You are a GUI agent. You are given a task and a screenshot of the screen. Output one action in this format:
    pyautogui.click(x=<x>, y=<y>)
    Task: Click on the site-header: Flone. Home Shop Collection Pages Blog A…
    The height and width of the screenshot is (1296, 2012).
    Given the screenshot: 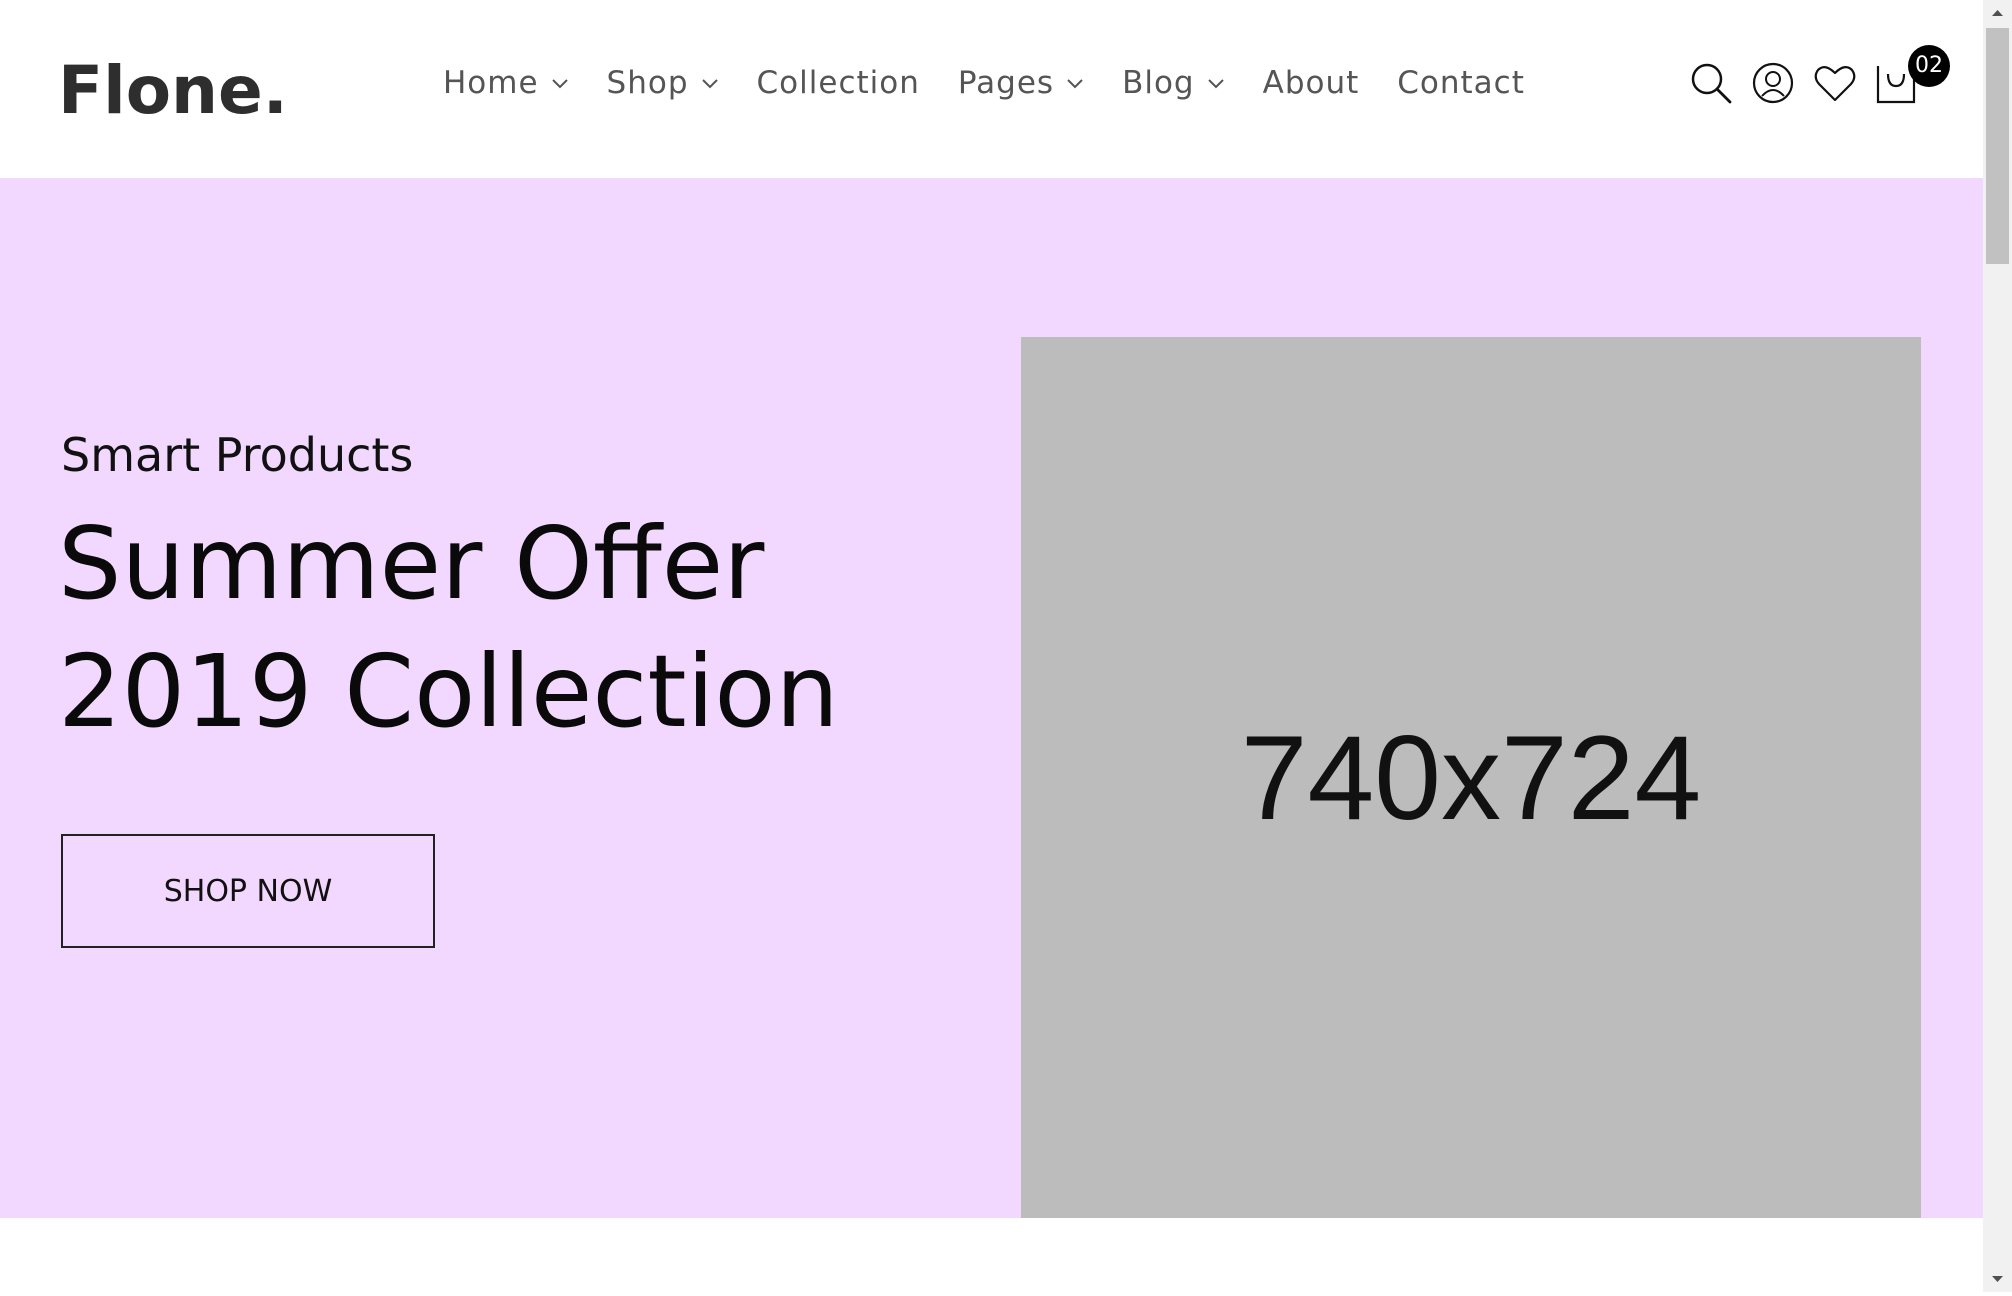 What is the action you would take?
    pyautogui.click(x=991, y=89)
    